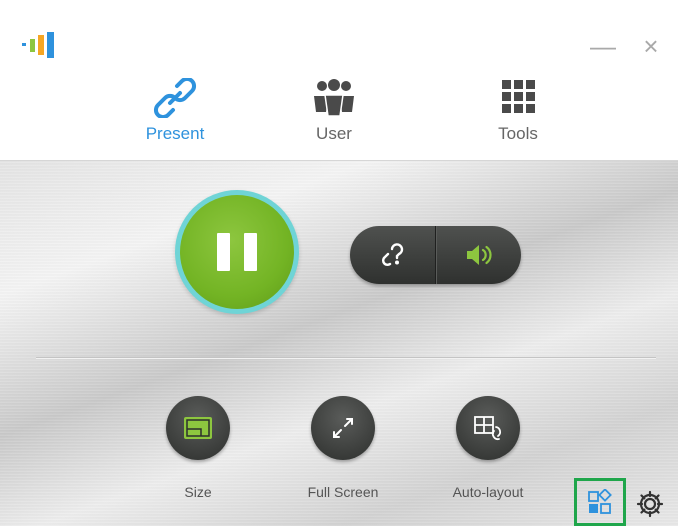 The width and height of the screenshot is (678, 526). Describe the element at coordinates (518, 115) in the screenshot. I see `tab-tools: Tools` at that location.